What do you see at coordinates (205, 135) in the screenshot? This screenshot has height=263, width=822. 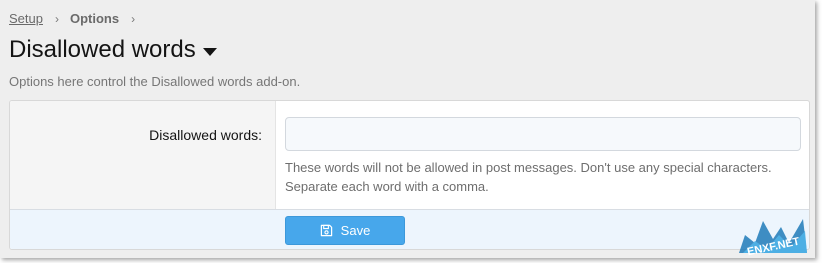 I see `disallowed-words-label: Disallowed words:` at bounding box center [205, 135].